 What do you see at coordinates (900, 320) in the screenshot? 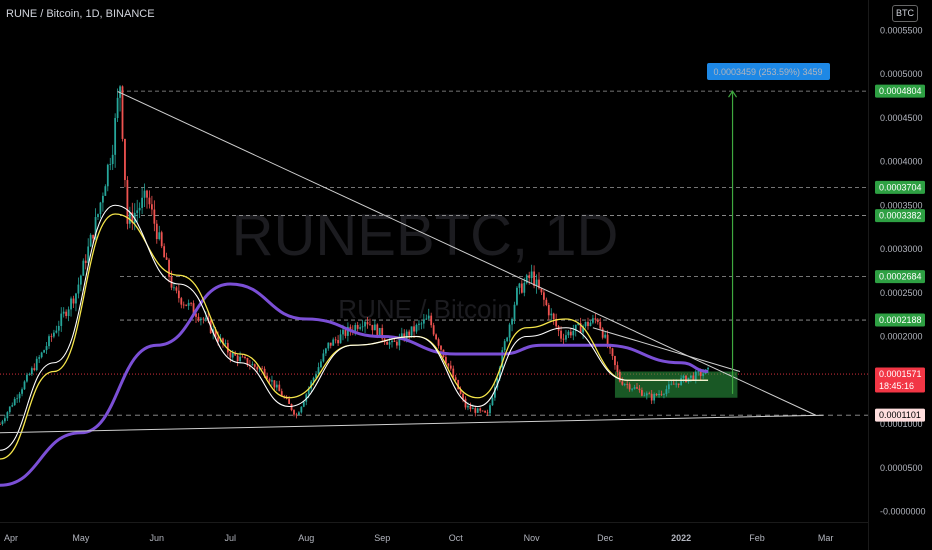
I see `level-price-tag: 0.0002188` at bounding box center [900, 320].